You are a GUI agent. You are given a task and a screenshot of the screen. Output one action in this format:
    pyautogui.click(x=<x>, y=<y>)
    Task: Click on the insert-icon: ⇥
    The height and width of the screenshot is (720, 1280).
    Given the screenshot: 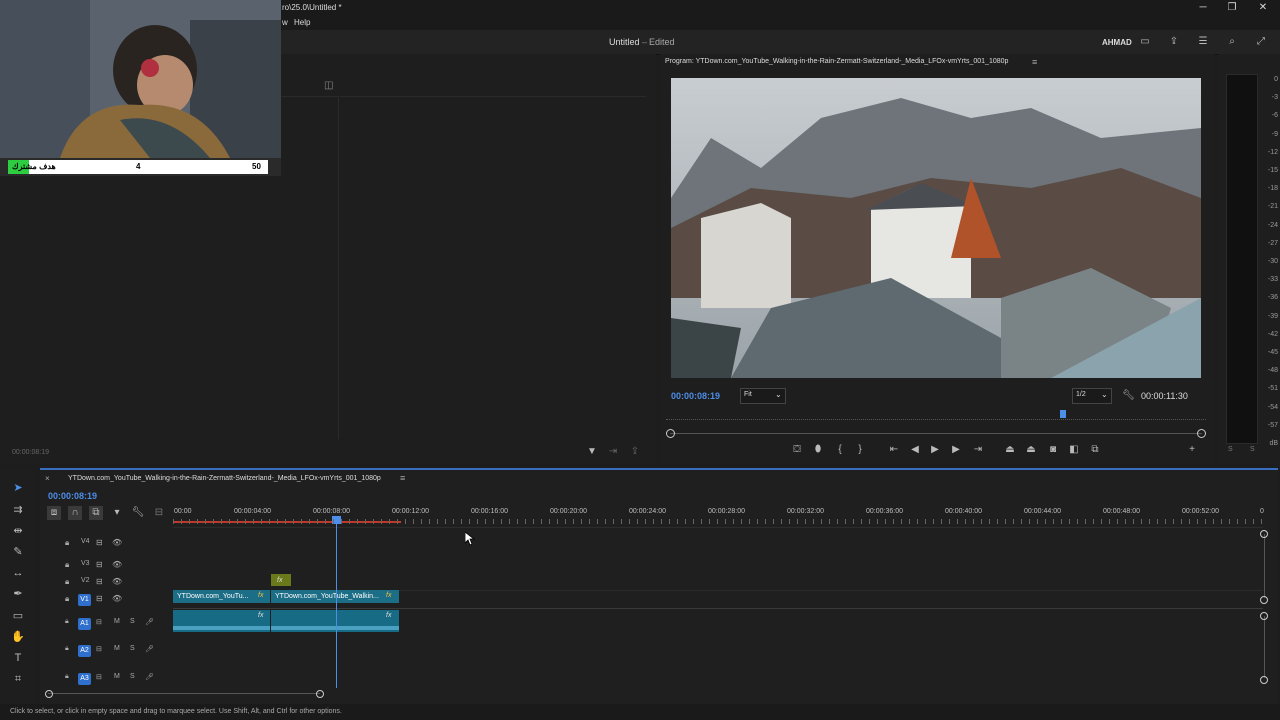 What is the action you would take?
    pyautogui.click(x=613, y=452)
    